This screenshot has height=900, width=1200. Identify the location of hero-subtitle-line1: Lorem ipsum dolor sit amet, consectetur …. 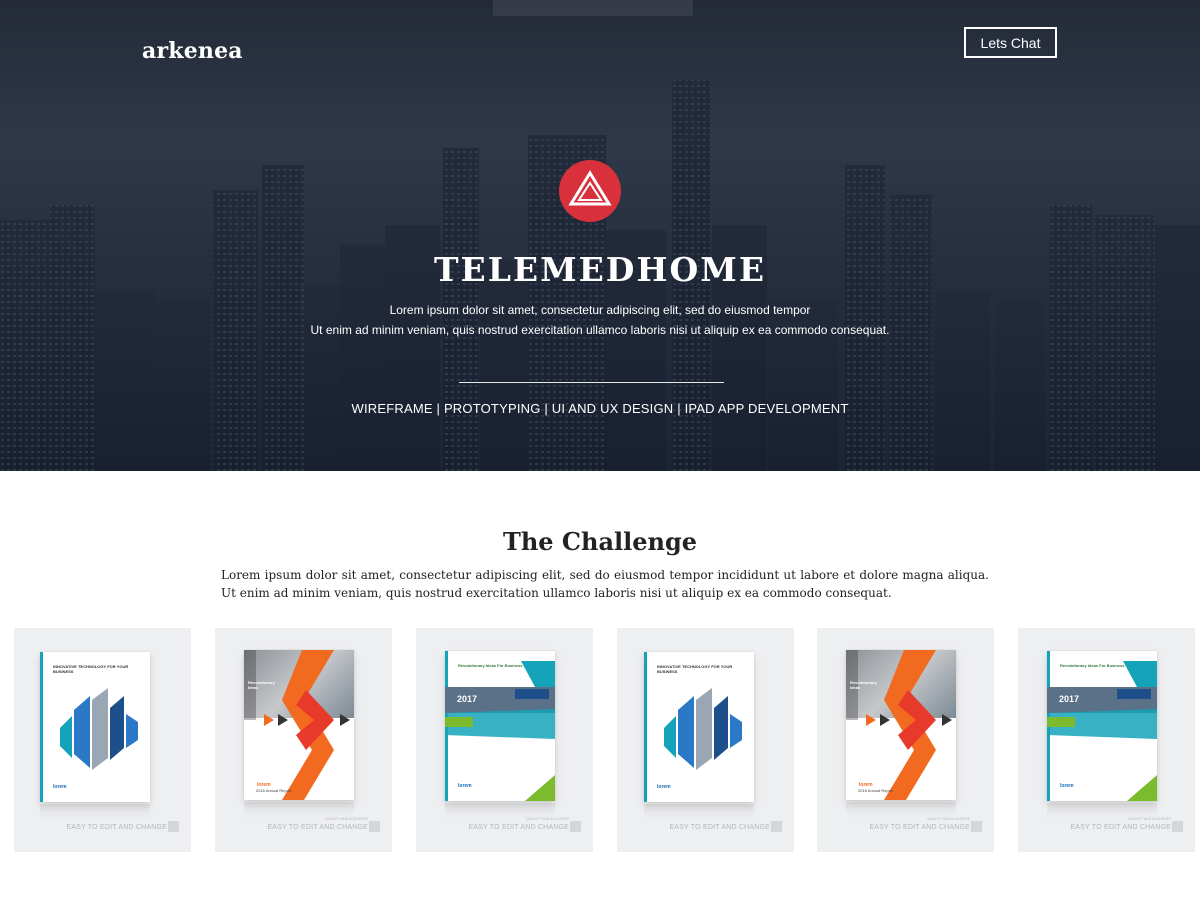
(600, 310).